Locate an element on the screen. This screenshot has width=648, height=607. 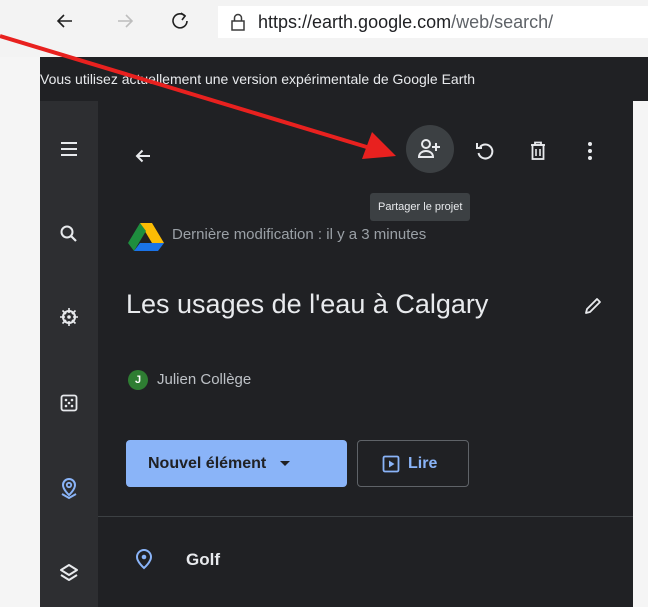
left-rail is located at coordinates (69, 354).